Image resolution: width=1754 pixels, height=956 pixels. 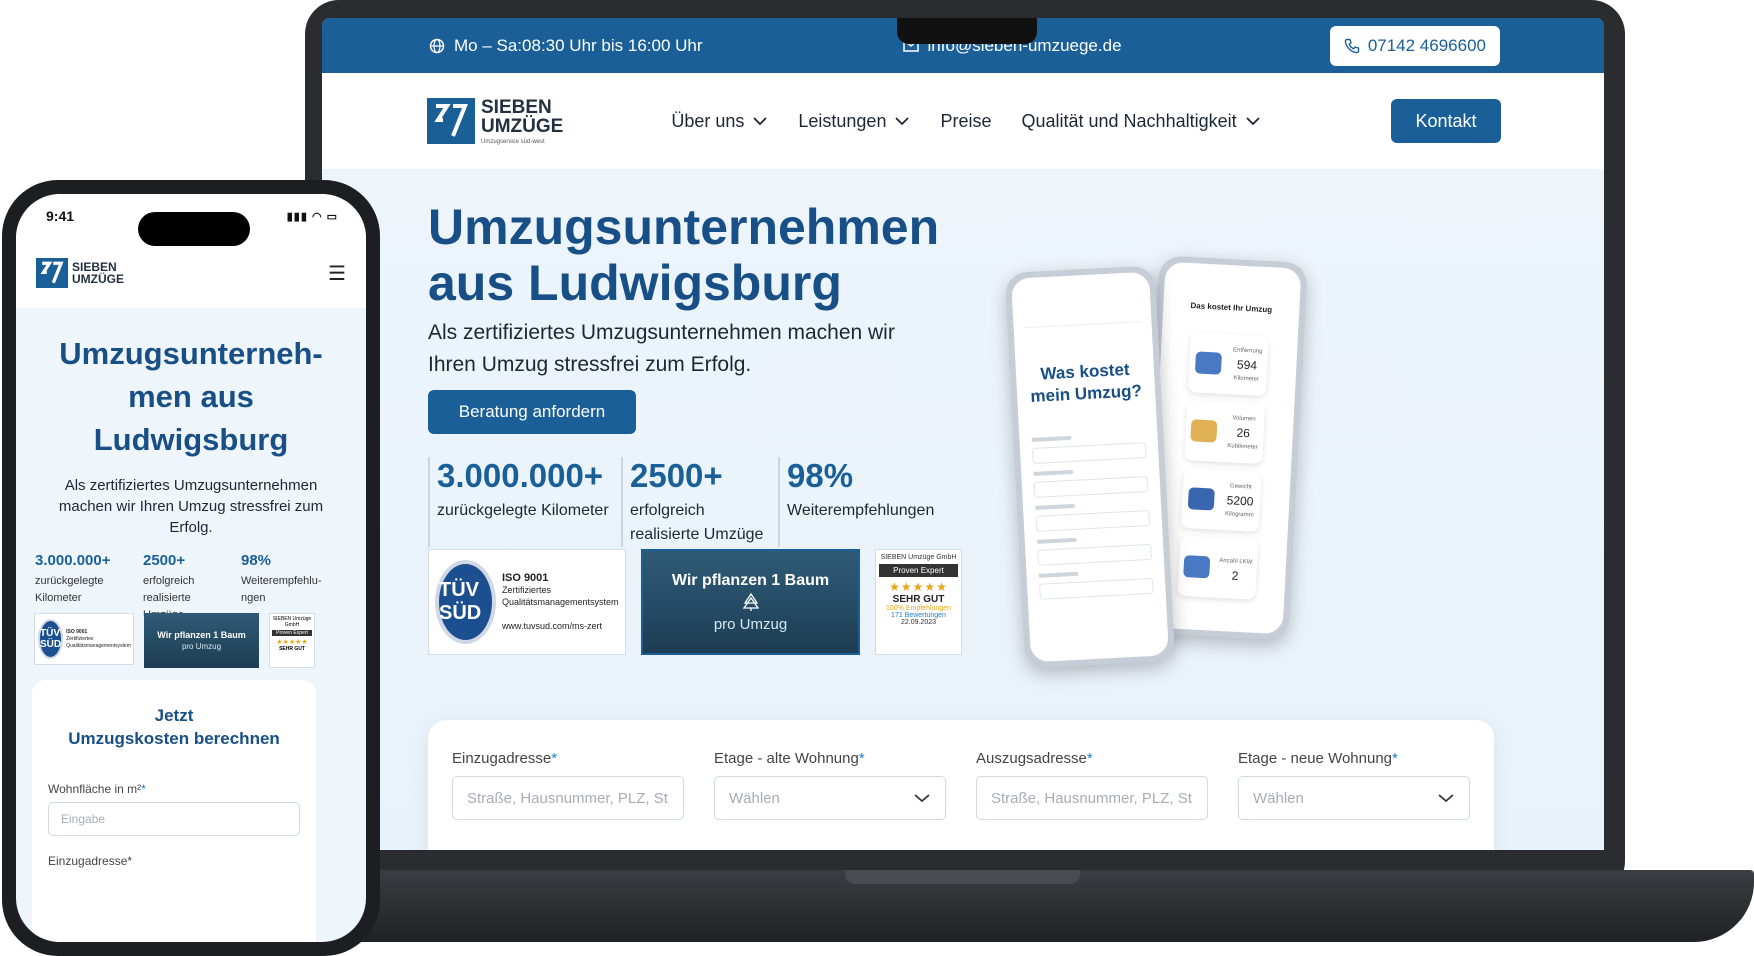 I want to click on hero-mockup-phone-front: Was kostet mein Umzug?, so click(x=1090, y=467).